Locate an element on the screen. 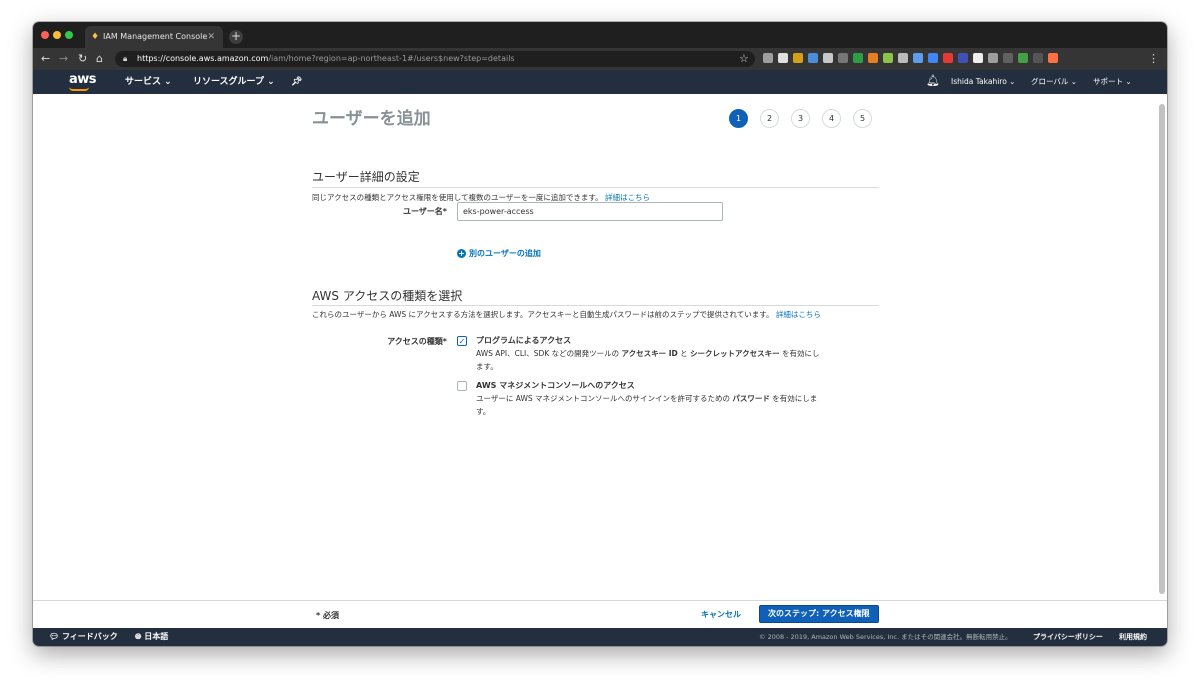  programmatic-desc-access-key: アクセスキー ID is located at coordinates (649, 353).